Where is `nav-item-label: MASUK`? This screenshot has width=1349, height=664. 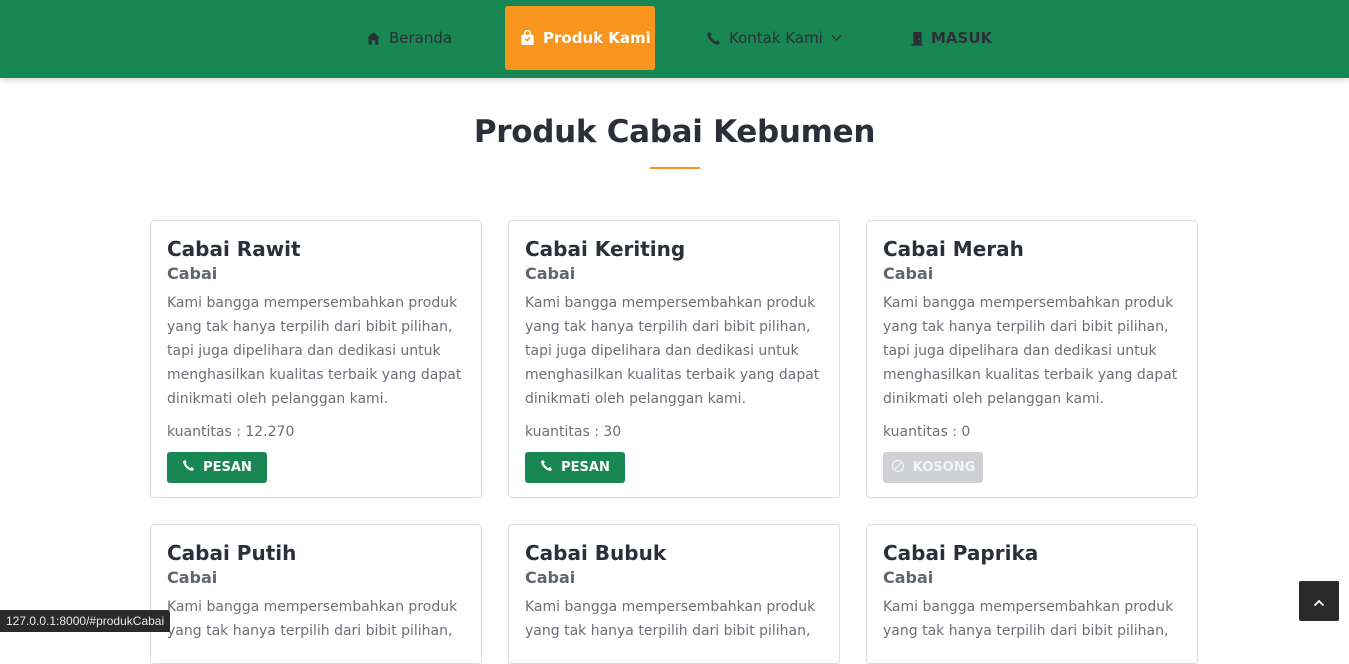
nav-item-label: MASUK is located at coordinates (962, 38).